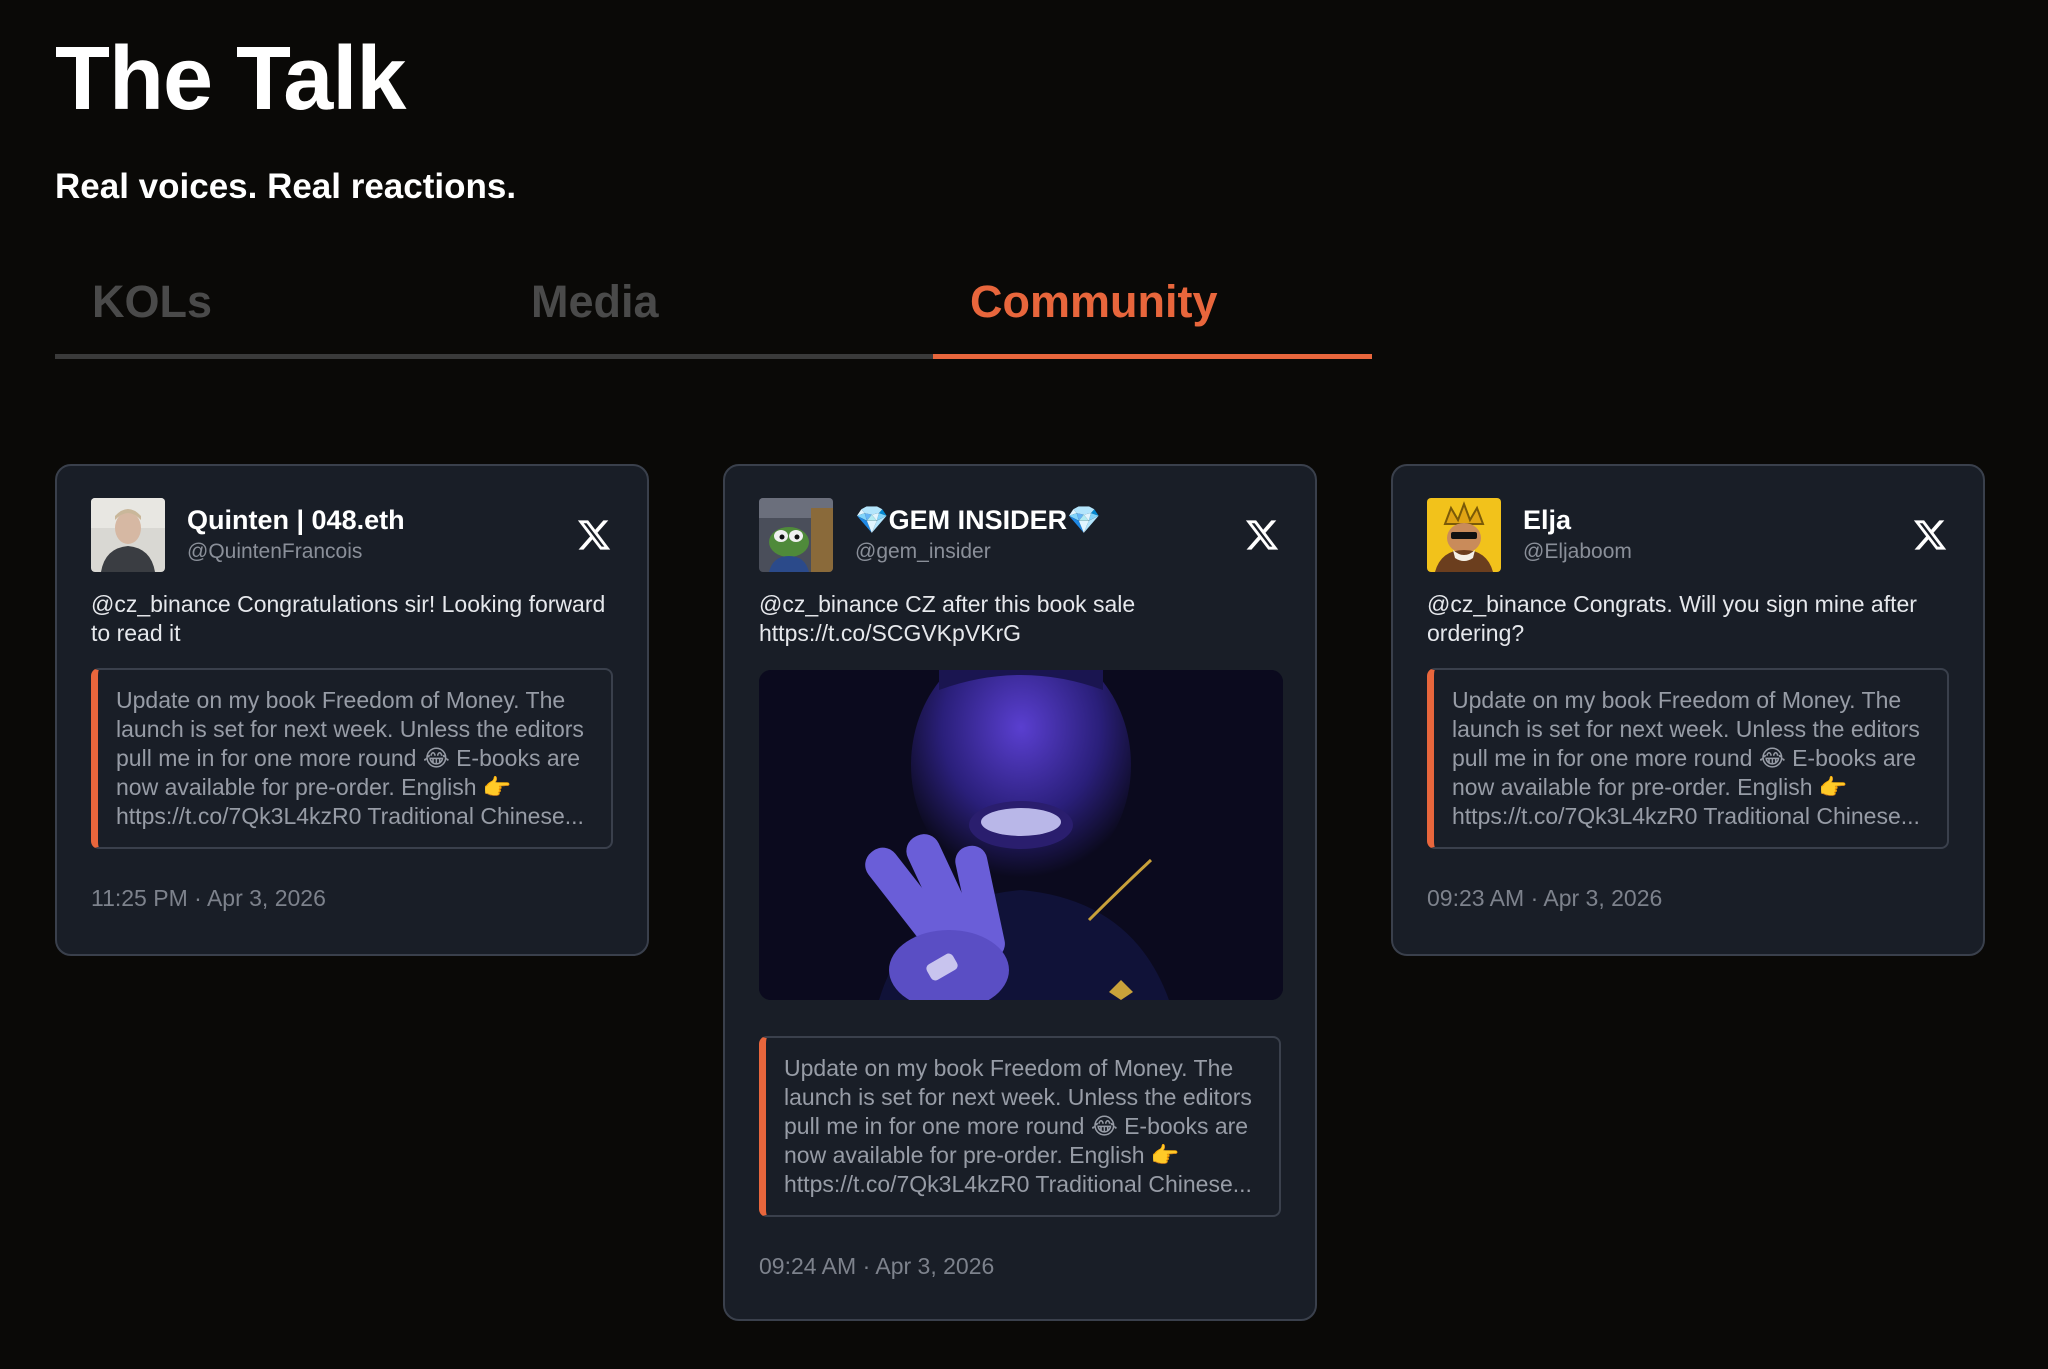 Image resolution: width=2048 pixels, height=1369 pixels. Describe the element at coordinates (1049, 552) in the screenshot. I see `author-handle: @gem_insider` at that location.